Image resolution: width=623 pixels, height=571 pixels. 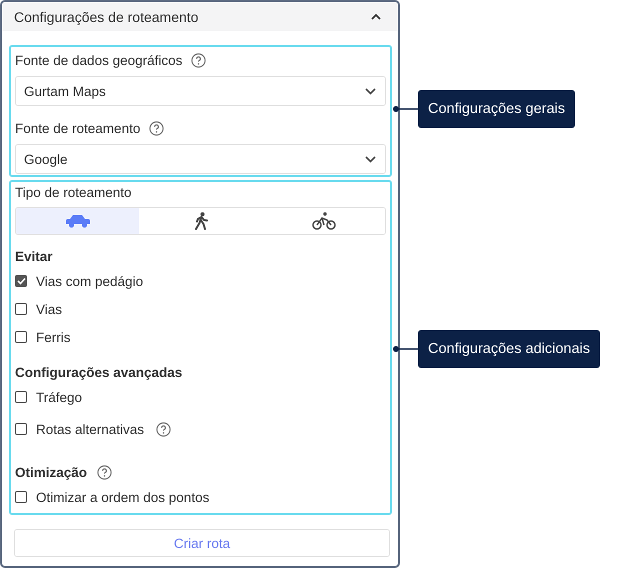 I want to click on car-icon, so click(x=77, y=221).